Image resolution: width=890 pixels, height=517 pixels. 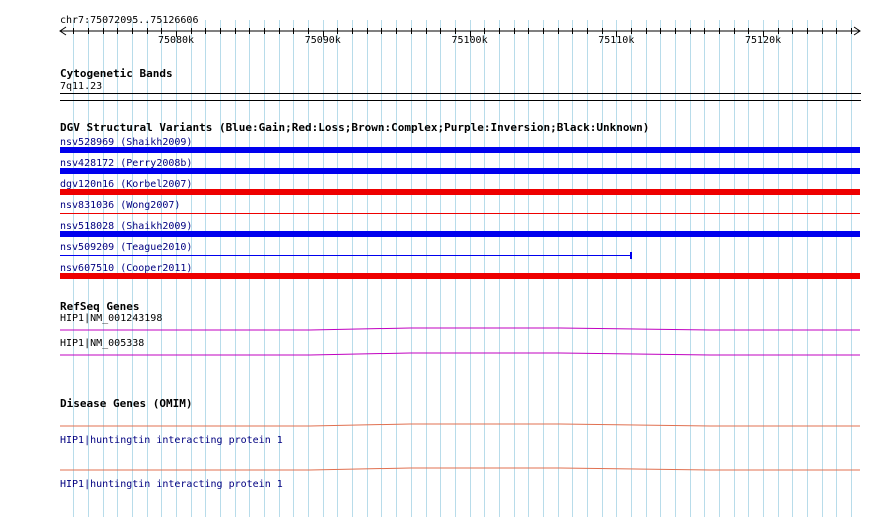 I want to click on ruler-tick-label: 75110k, so click(x=616, y=40).